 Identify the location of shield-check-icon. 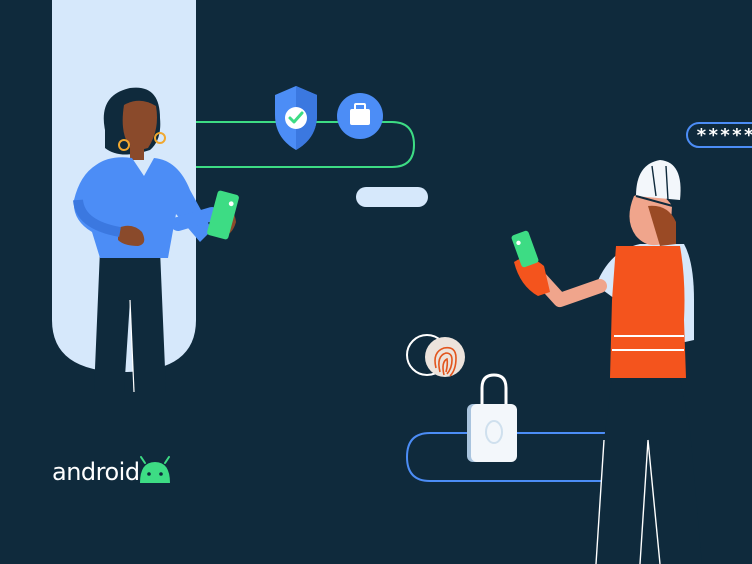
(296, 118).